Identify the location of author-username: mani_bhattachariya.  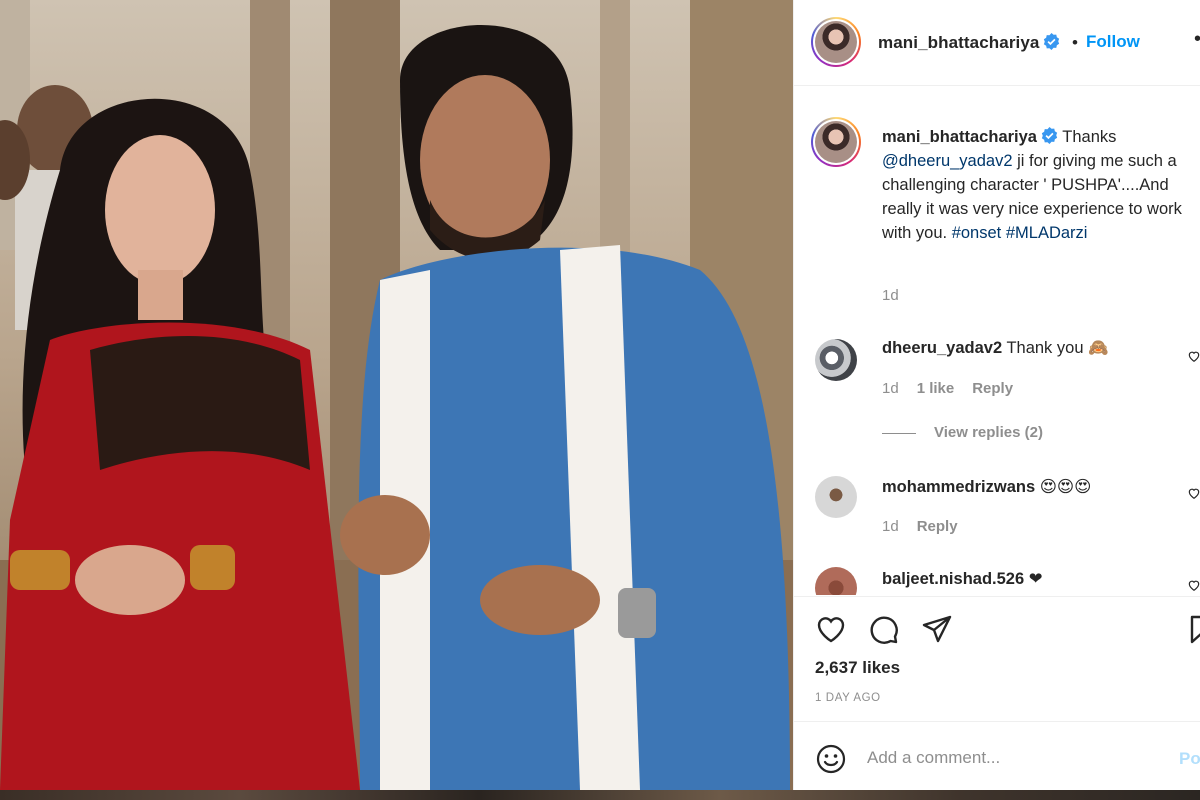
(969, 43).